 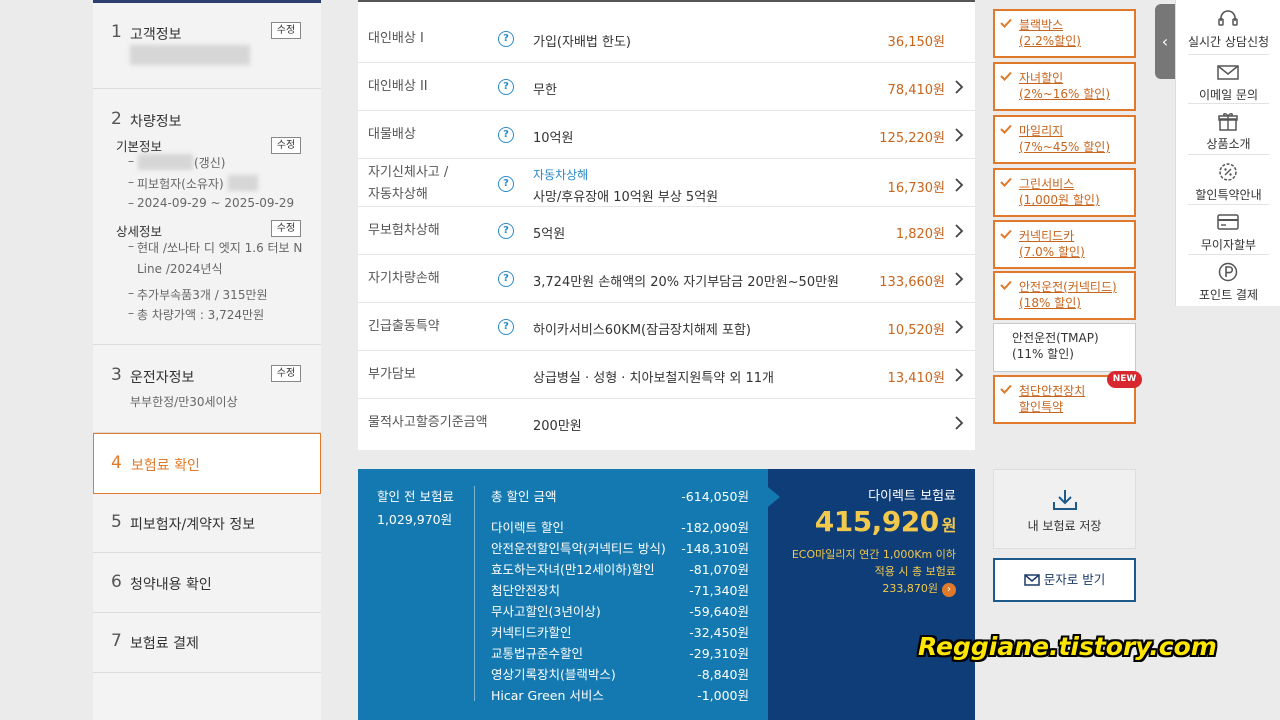 I want to click on quick-menu-label: 포인트 결제, so click(x=1228, y=295).